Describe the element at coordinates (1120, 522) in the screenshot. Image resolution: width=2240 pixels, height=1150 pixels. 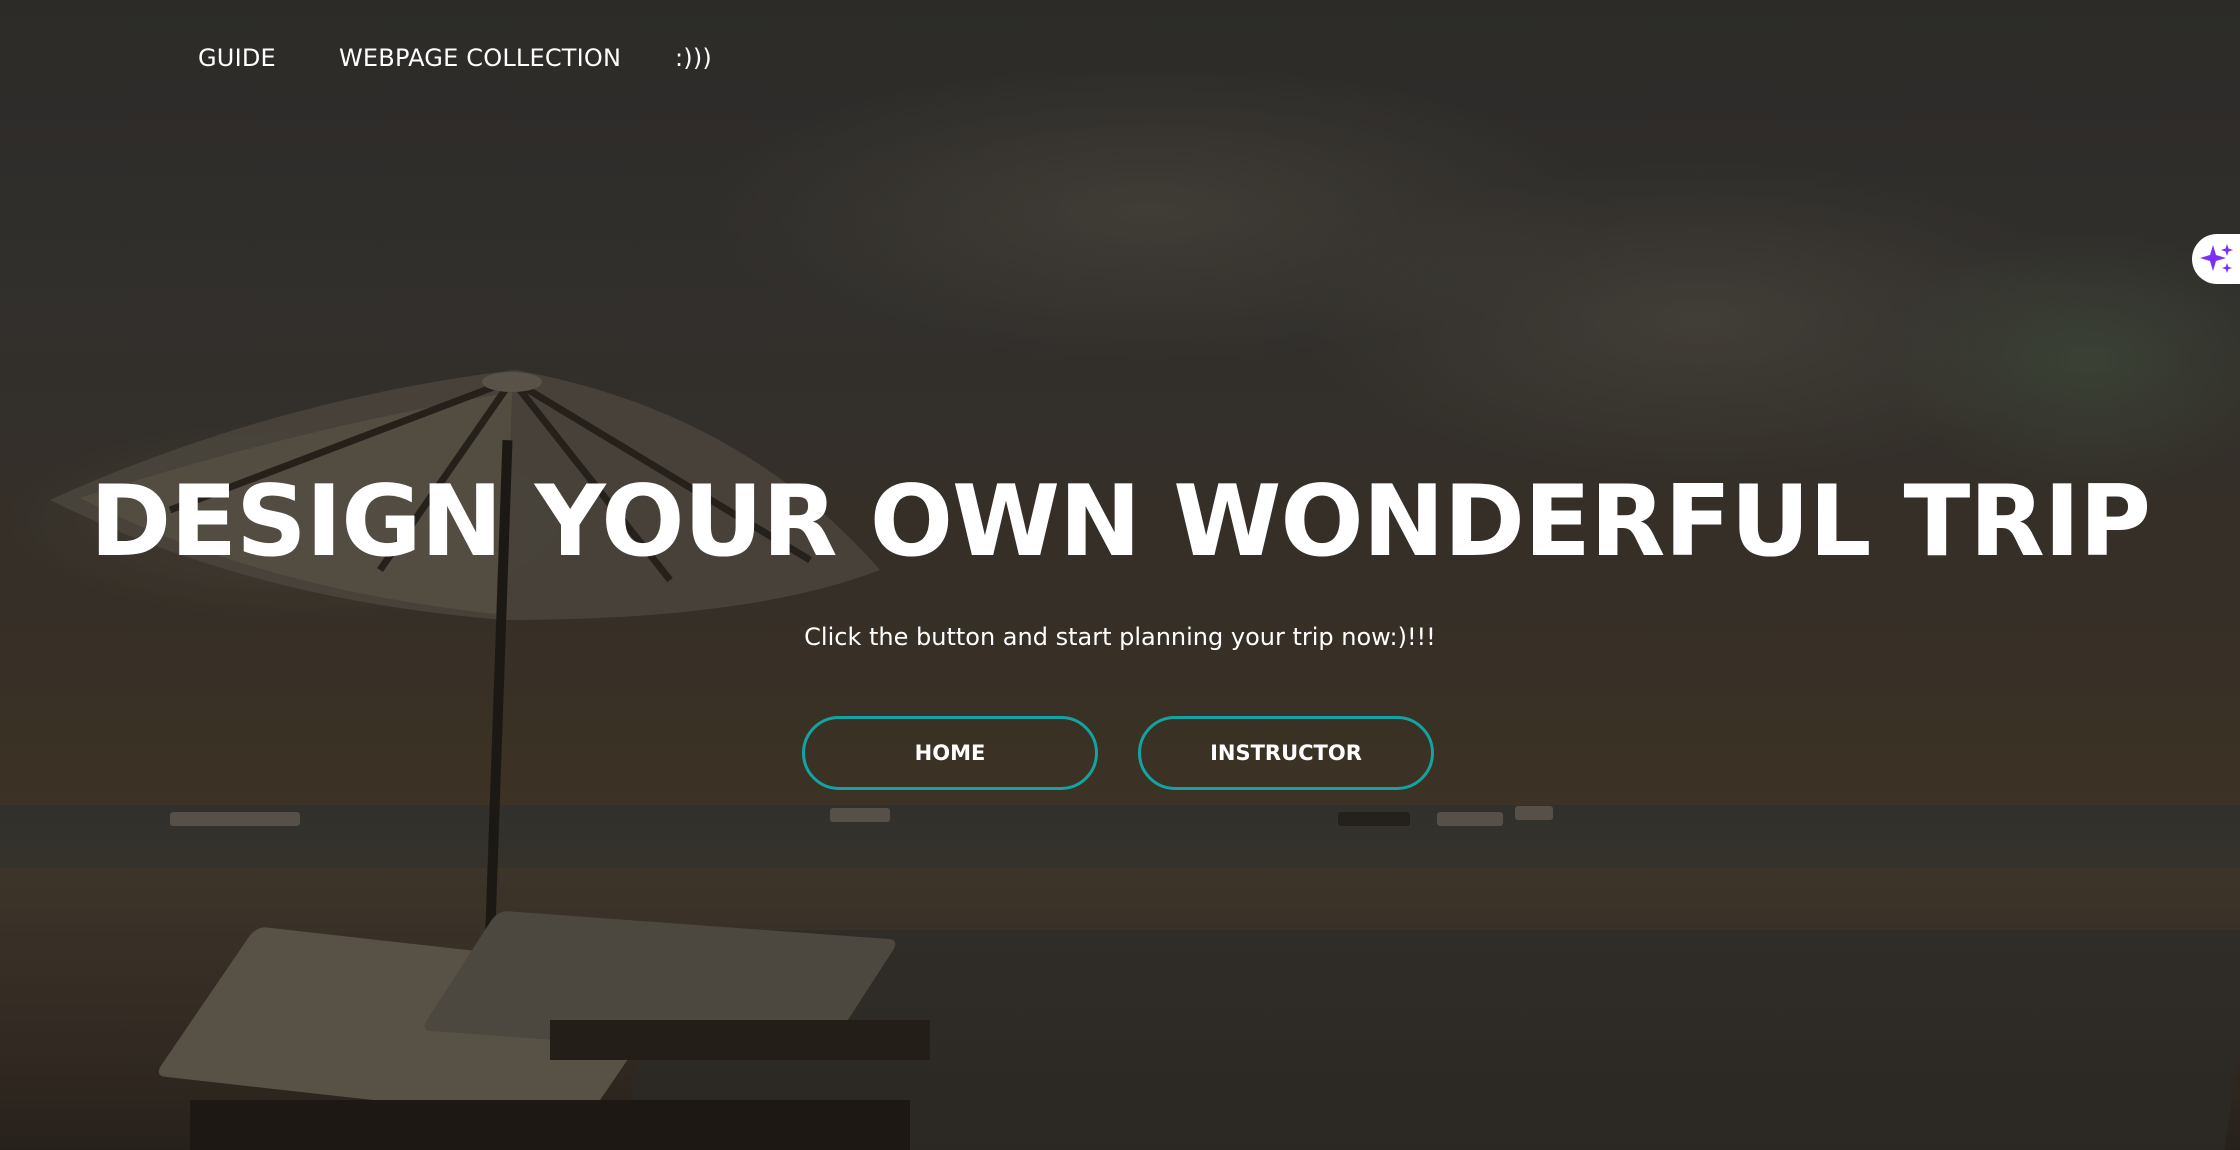
I see `hero-title: DESIGN YOUR OWN WONDERFUL TRIP` at that location.